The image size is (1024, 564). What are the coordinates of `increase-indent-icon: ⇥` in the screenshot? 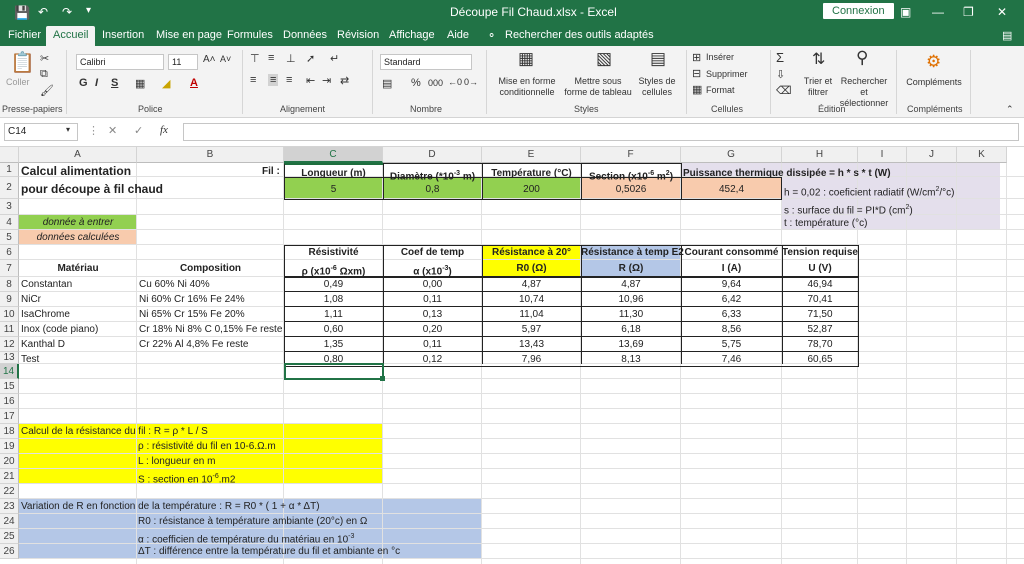 It's located at (326, 80).